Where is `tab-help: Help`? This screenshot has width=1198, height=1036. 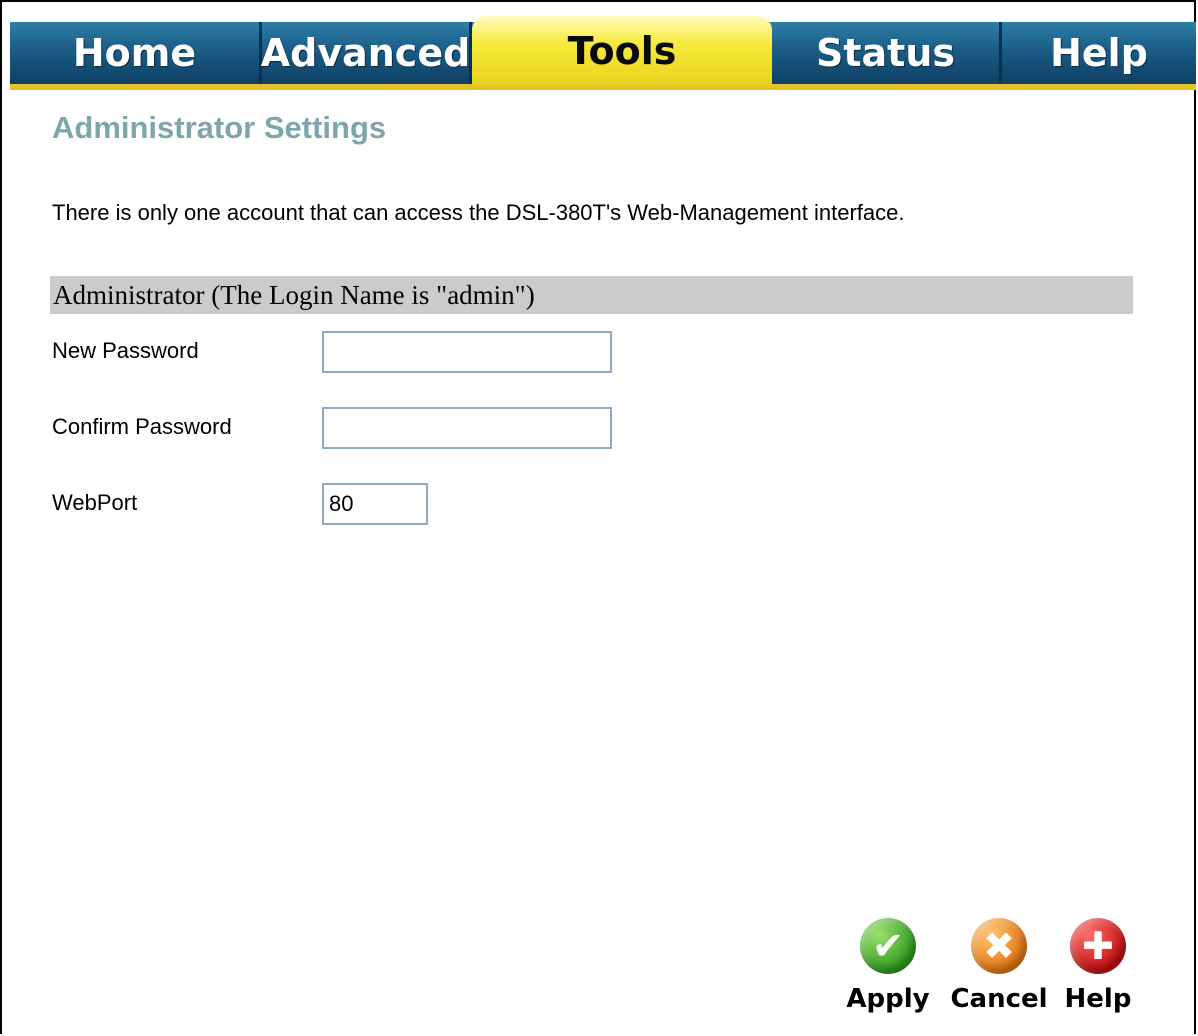 tab-help: Help is located at coordinates (1099, 53).